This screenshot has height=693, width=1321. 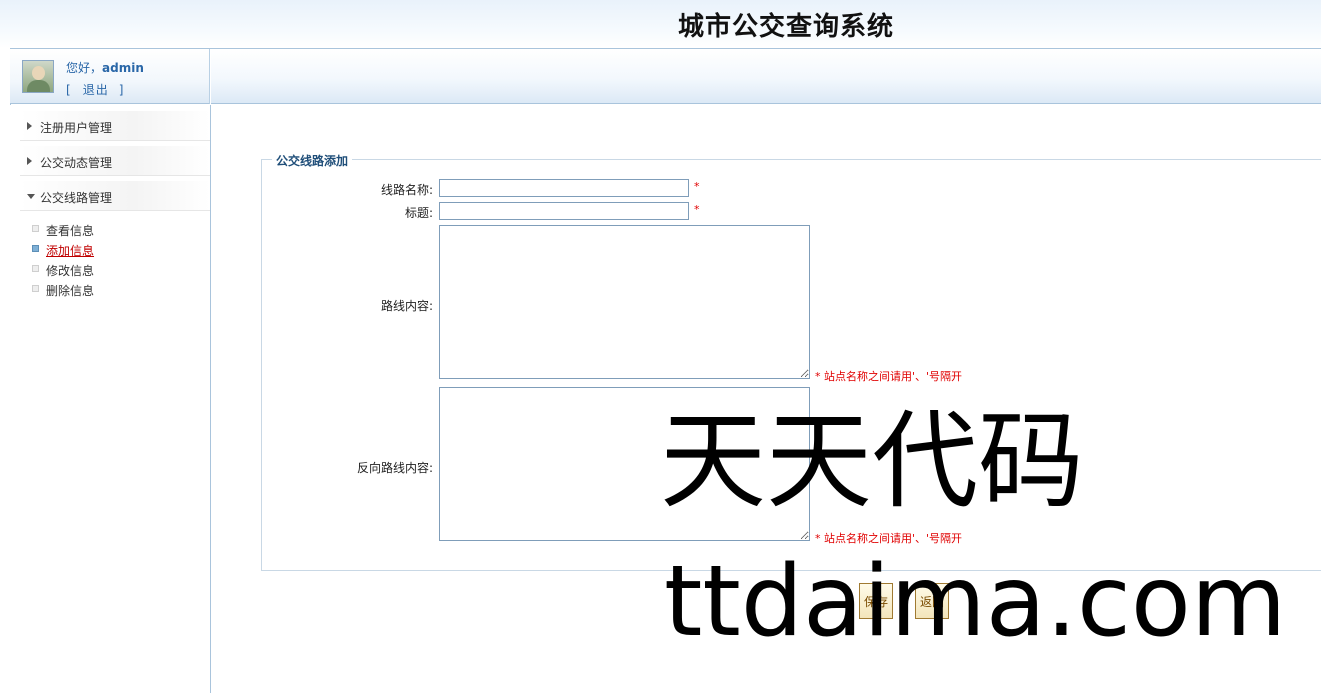 I want to click on caret-down-icon, so click(x=31, y=196).